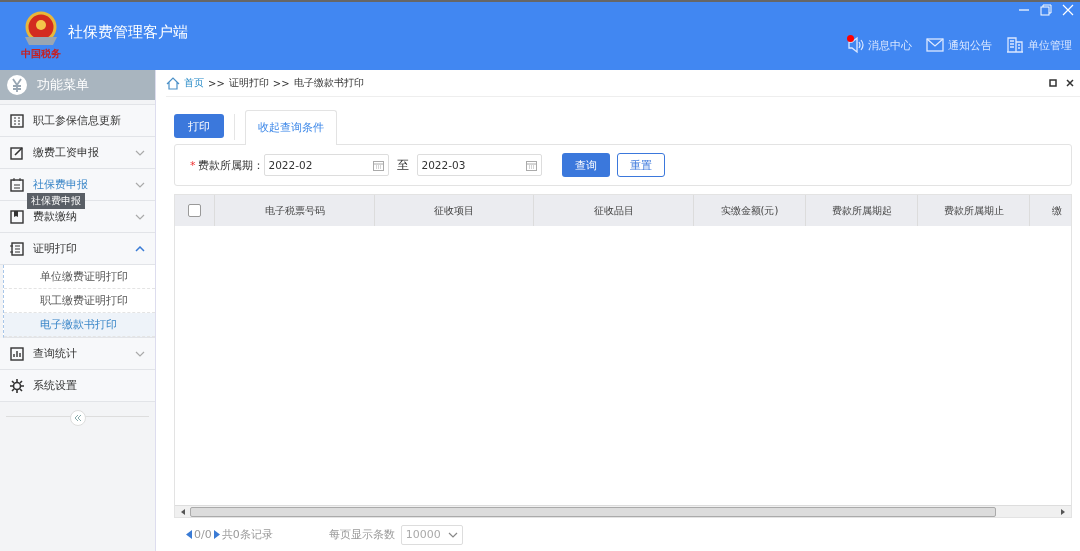 Image resolution: width=1080 pixels, height=551 pixels. Describe the element at coordinates (749, 210) in the screenshot. I see `column-header: 实缴金额(元)` at that location.